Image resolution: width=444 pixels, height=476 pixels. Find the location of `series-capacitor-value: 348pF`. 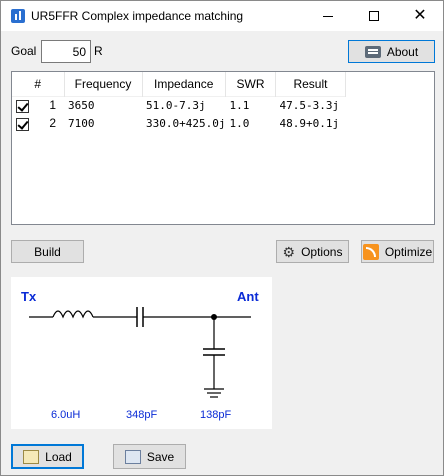

series-capacitor-value: 348pF is located at coordinates (142, 415).